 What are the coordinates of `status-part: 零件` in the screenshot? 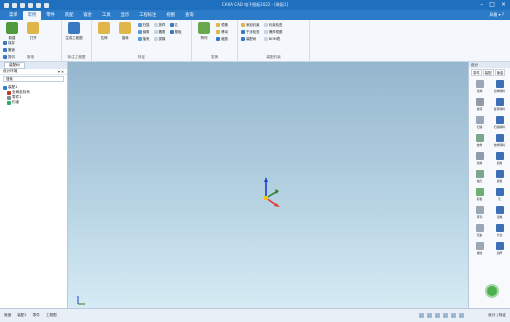 It's located at (36, 315).